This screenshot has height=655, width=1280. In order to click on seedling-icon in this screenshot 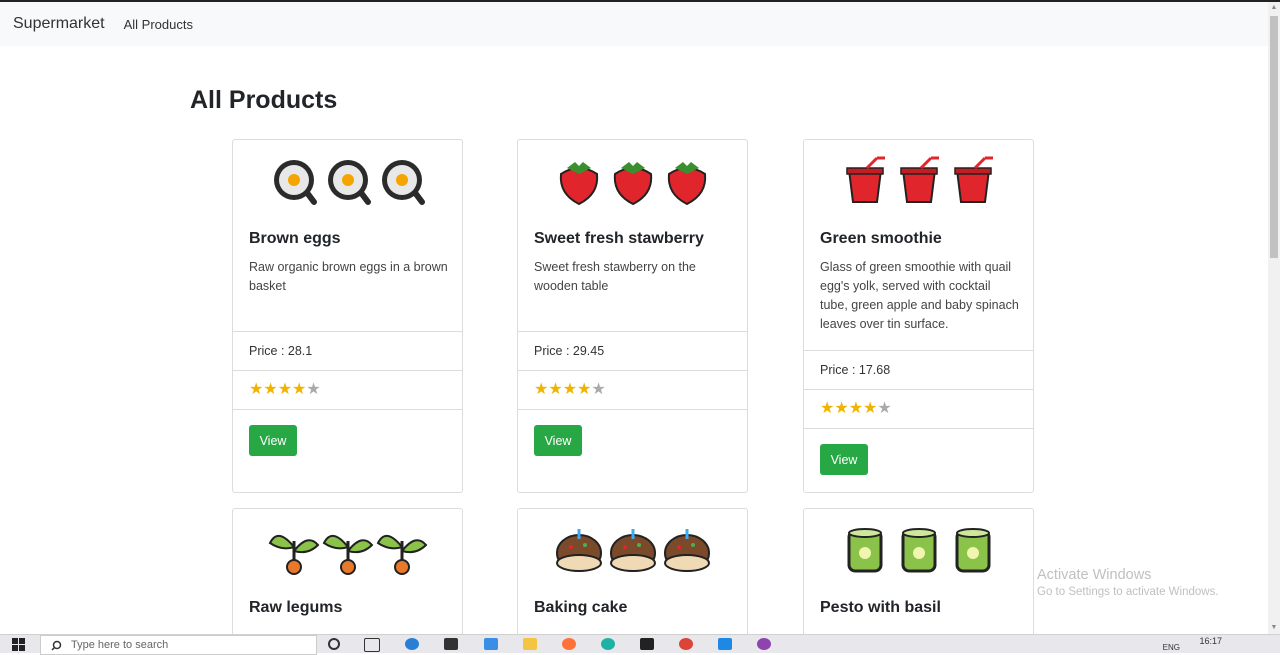, I will do `click(347, 555)`.